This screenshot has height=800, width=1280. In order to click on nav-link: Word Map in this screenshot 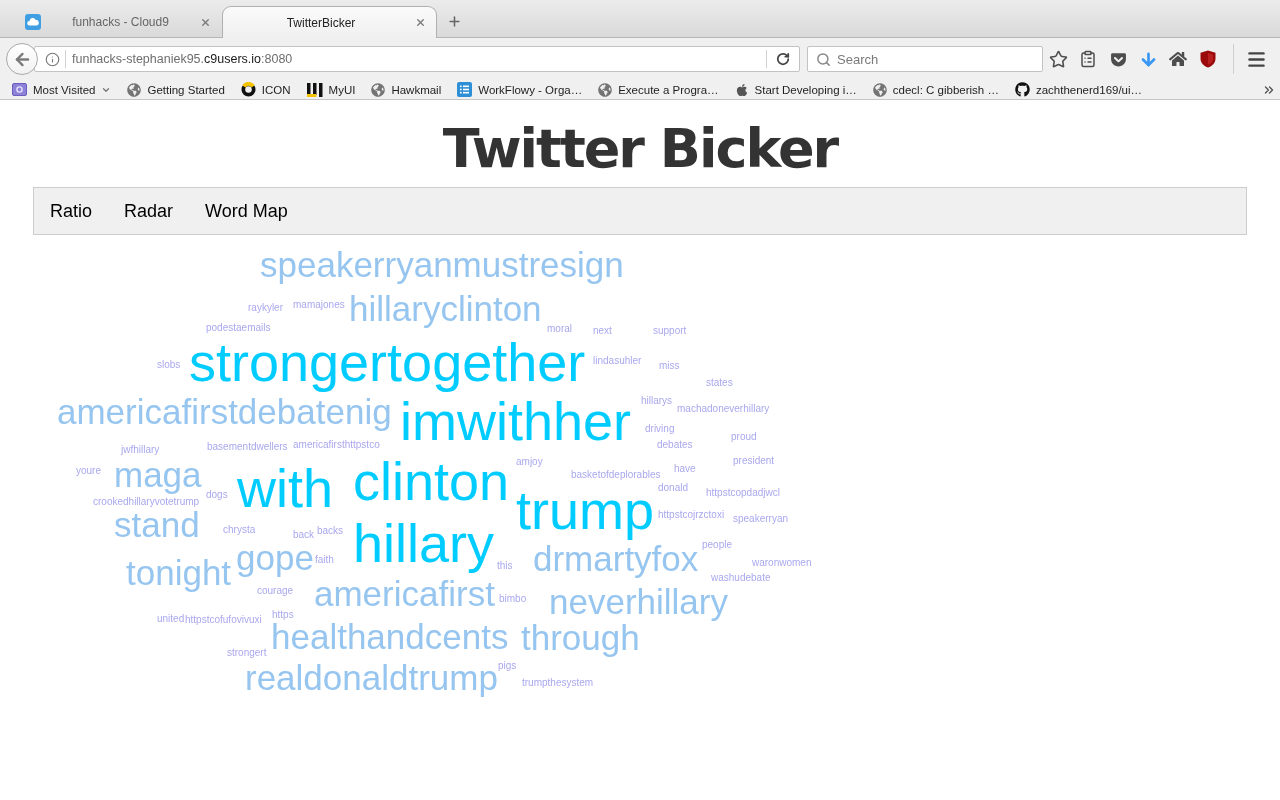, I will do `click(246, 211)`.